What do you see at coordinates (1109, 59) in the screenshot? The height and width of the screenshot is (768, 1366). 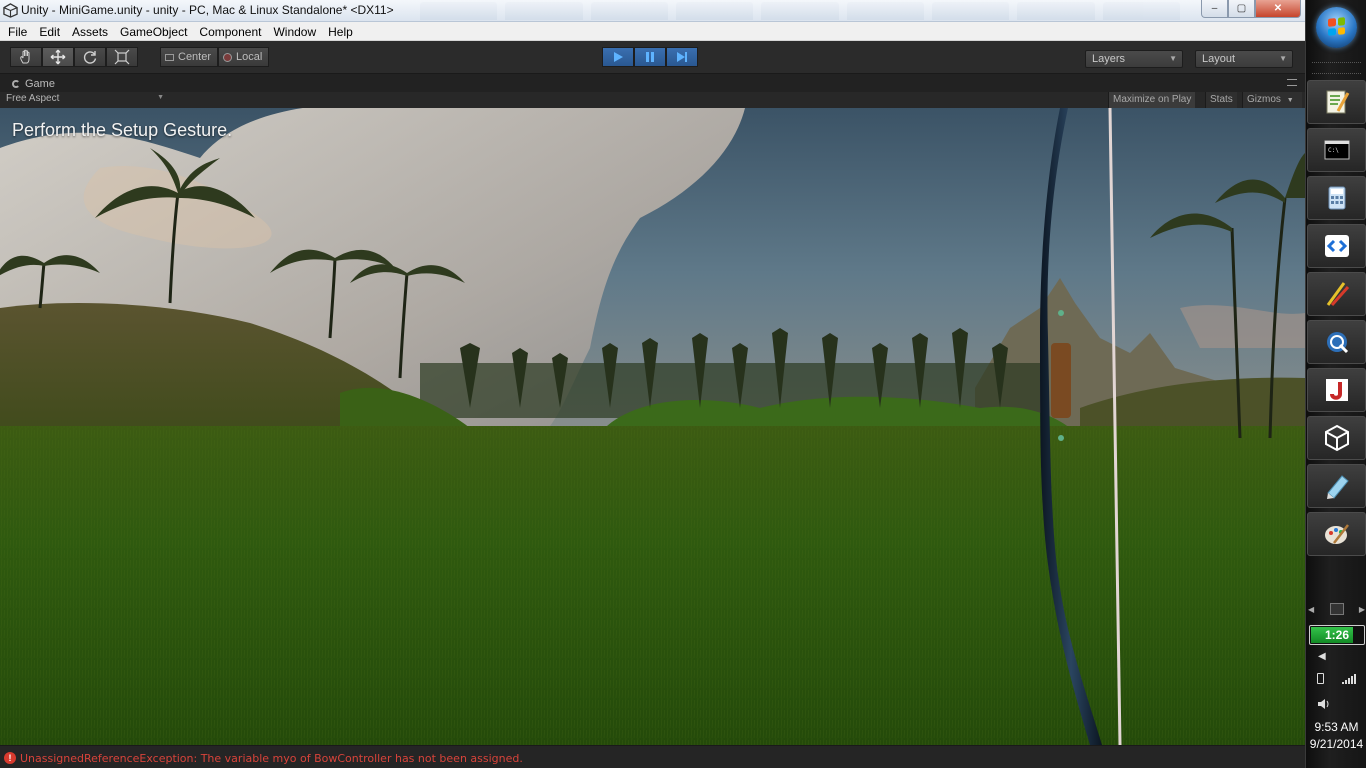 I see `layers-label: Layers` at bounding box center [1109, 59].